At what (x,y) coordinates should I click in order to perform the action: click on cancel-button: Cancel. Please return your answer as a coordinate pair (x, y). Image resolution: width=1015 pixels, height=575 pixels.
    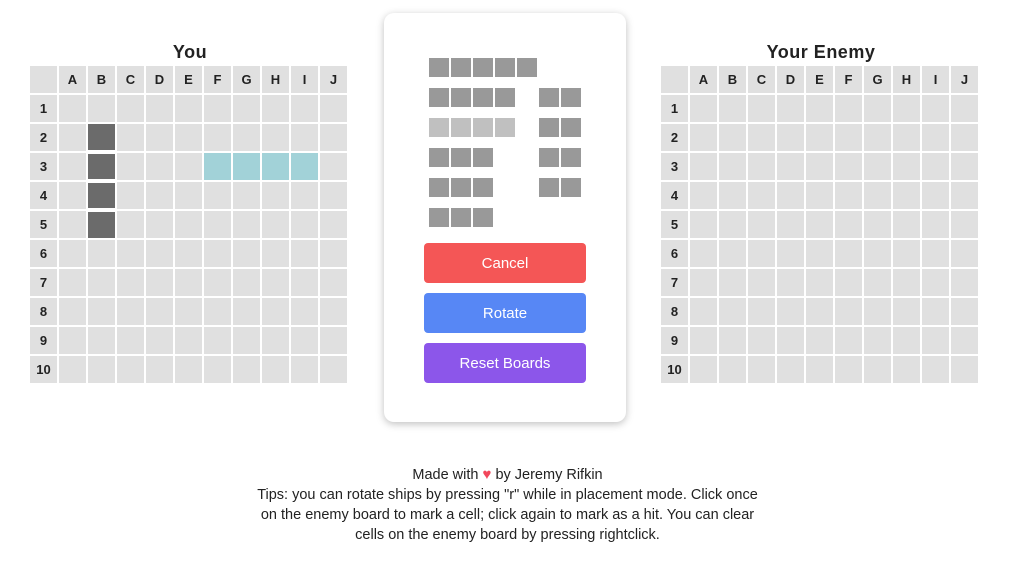
    Looking at the image, I should click on (505, 263).